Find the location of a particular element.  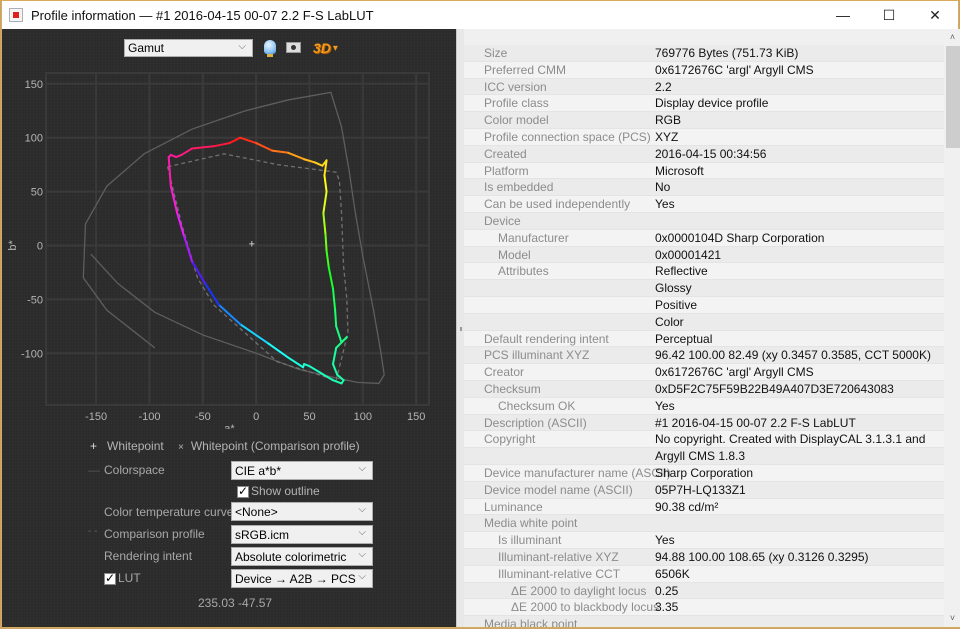

info-key: Device model name (ASCII) is located at coordinates (558, 489).